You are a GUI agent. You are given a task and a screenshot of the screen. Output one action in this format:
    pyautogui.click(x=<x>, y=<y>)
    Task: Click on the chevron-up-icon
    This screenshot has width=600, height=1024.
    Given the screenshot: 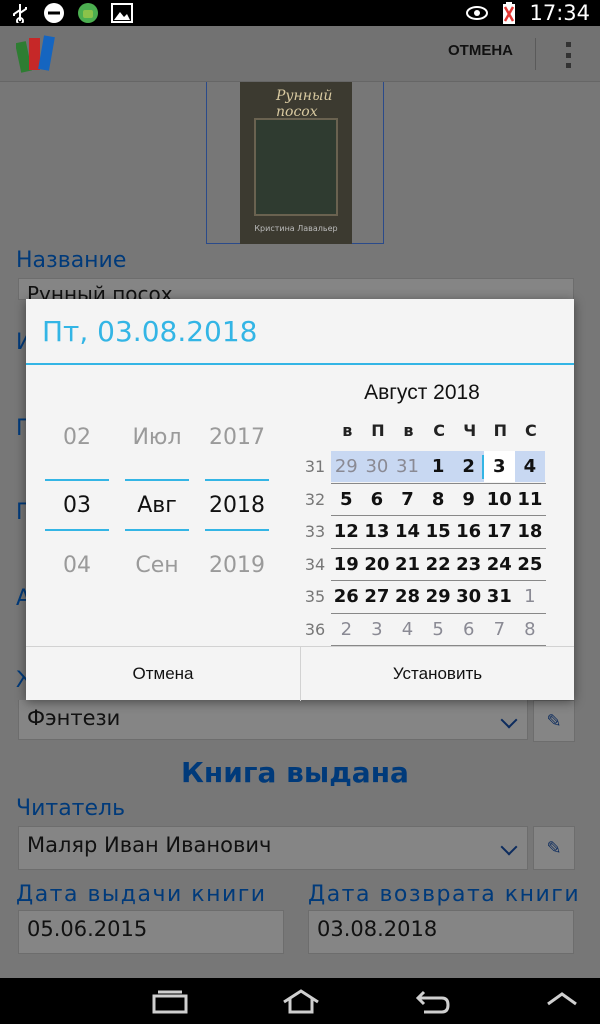 What is the action you would take?
    pyautogui.click(x=562, y=1000)
    